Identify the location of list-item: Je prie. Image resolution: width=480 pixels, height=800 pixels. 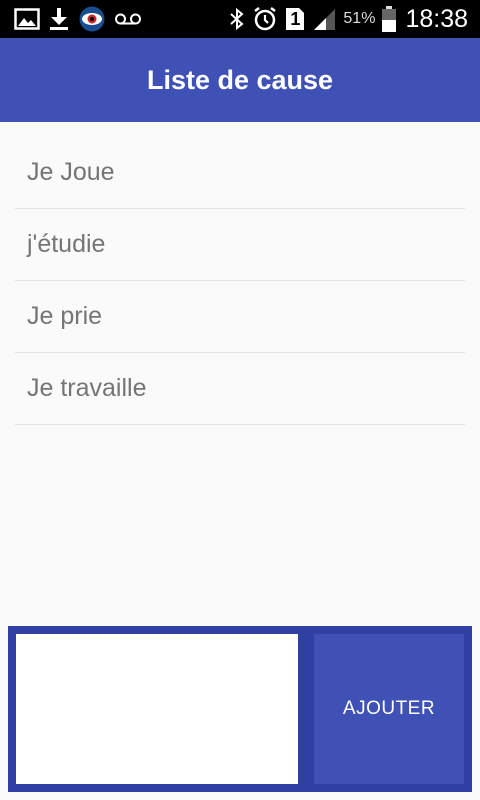
(240, 317).